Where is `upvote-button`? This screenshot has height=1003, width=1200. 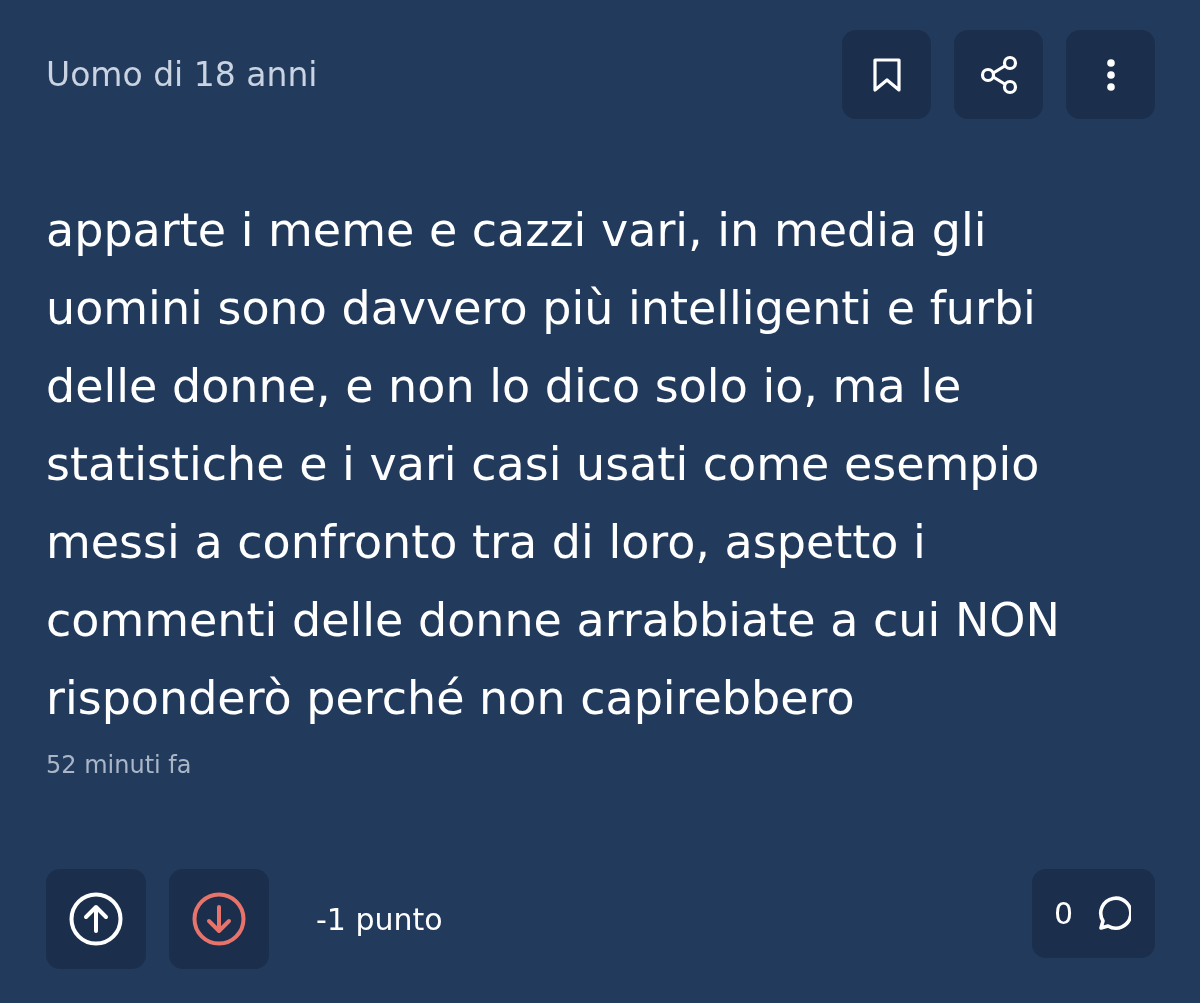 upvote-button is located at coordinates (96, 919).